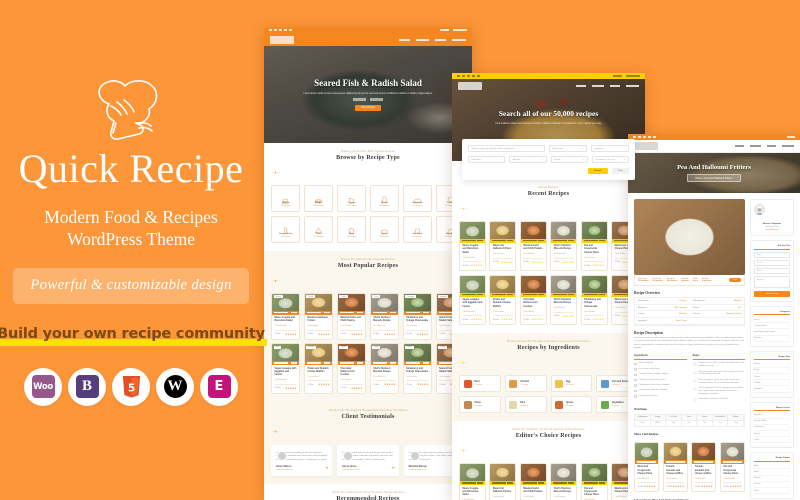  Describe the element at coordinates (772, 479) in the screenshot. I see `widget-list: Asian › Italian › Mexican › Chinese › Indian ›` at that location.